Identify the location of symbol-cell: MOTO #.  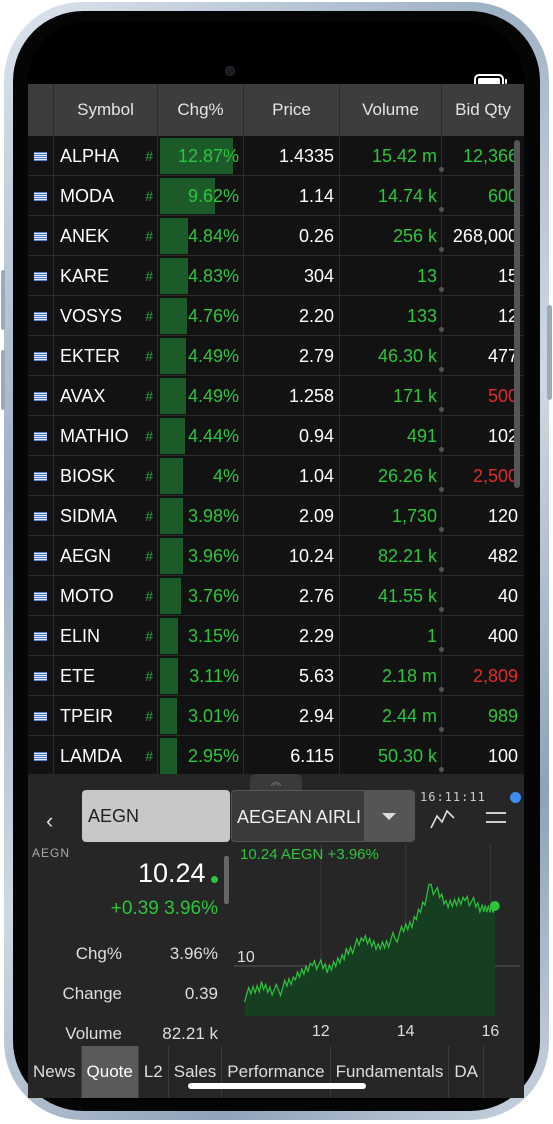
(106, 595).